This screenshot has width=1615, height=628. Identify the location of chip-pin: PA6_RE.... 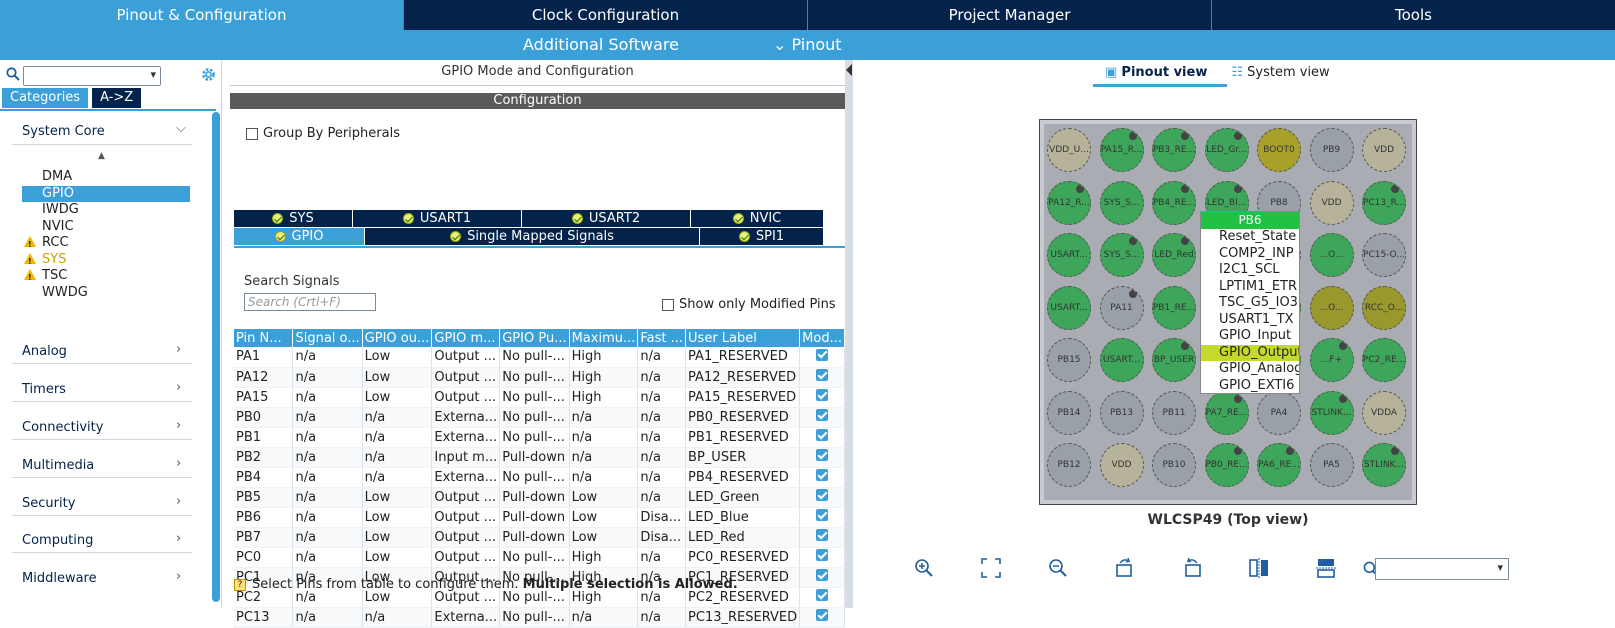
(1279, 465).